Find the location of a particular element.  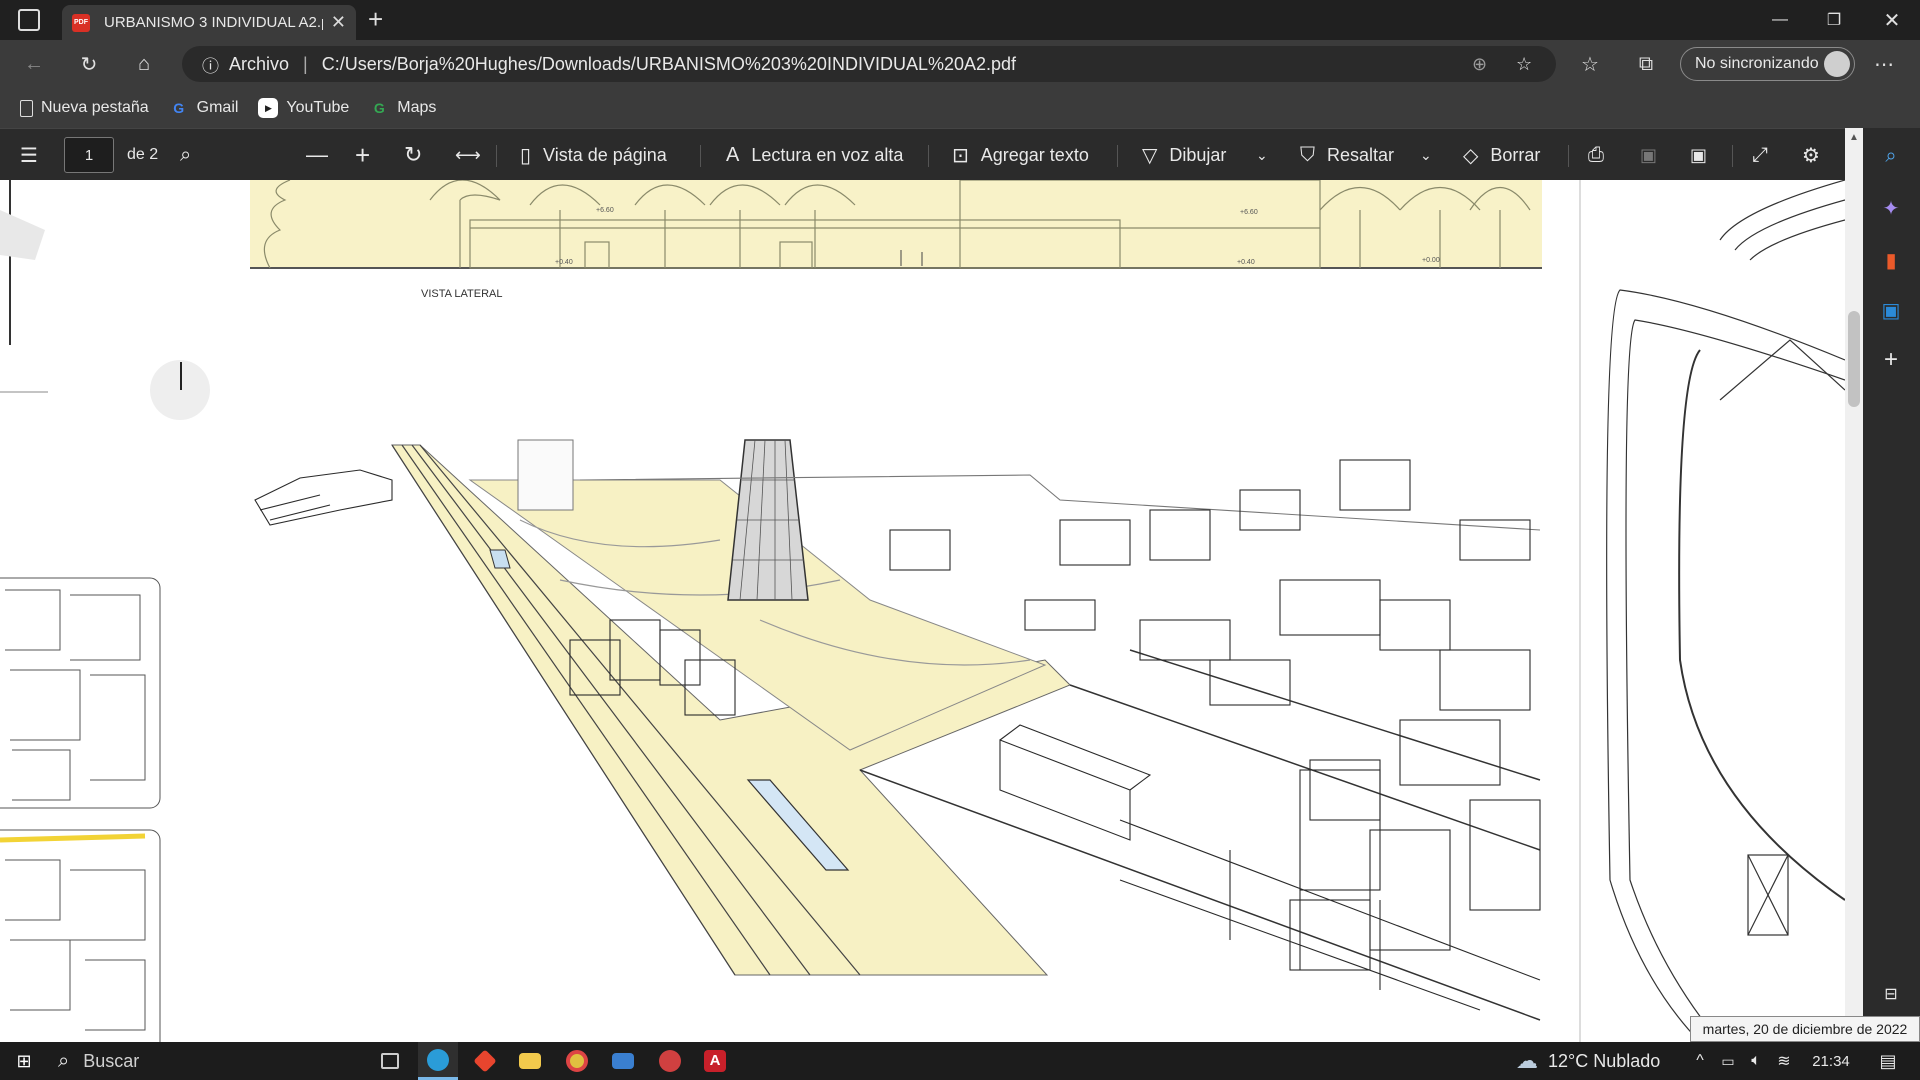

text-box-icon: ⊡ is located at coordinates (960, 155).